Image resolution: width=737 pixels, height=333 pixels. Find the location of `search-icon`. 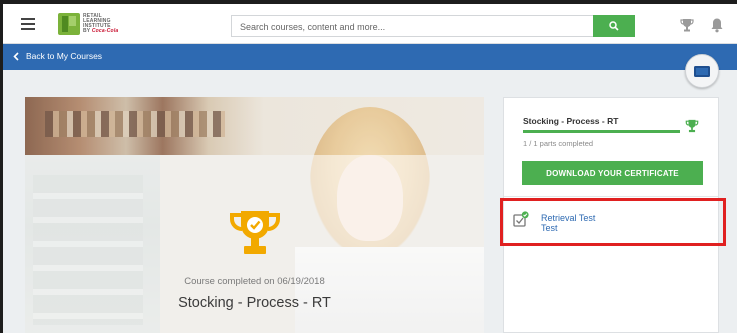

search-icon is located at coordinates (614, 26).